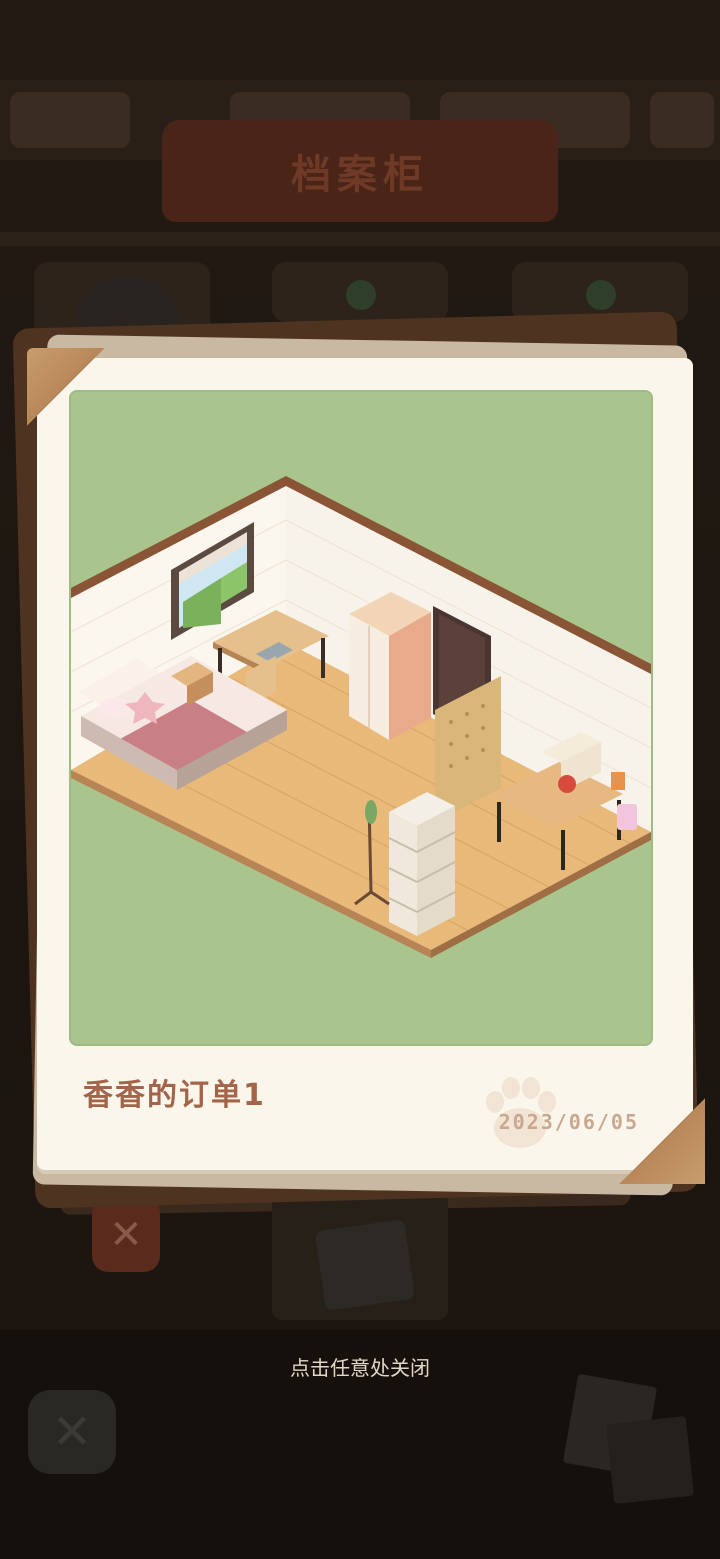  I want to click on nav-close-button: ✕, so click(72, 1432).